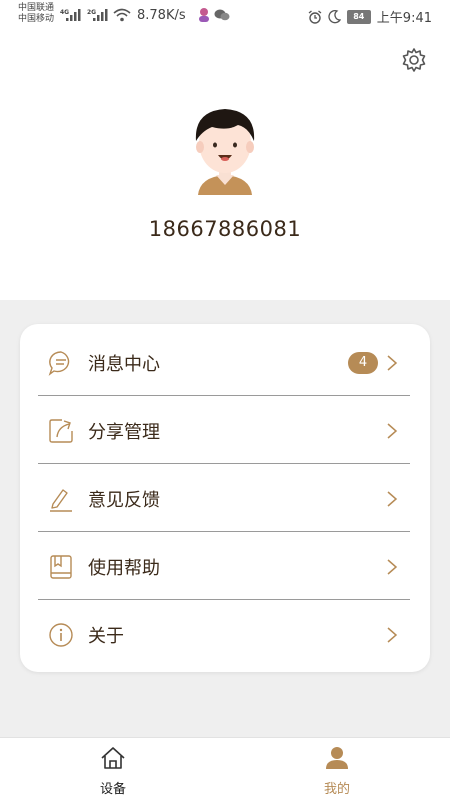  I want to click on nav-label: 设备, so click(112, 789).